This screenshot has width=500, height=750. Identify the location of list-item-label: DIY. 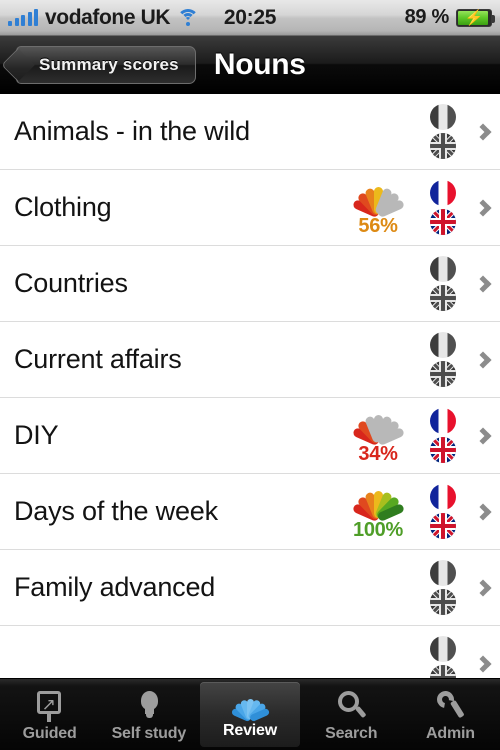
(36, 435).